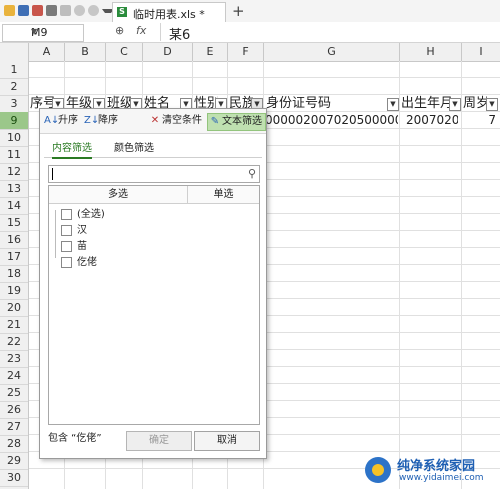 Image resolution: width=500 pixels, height=489 pixels. I want to click on row-header: 14, so click(14, 206).